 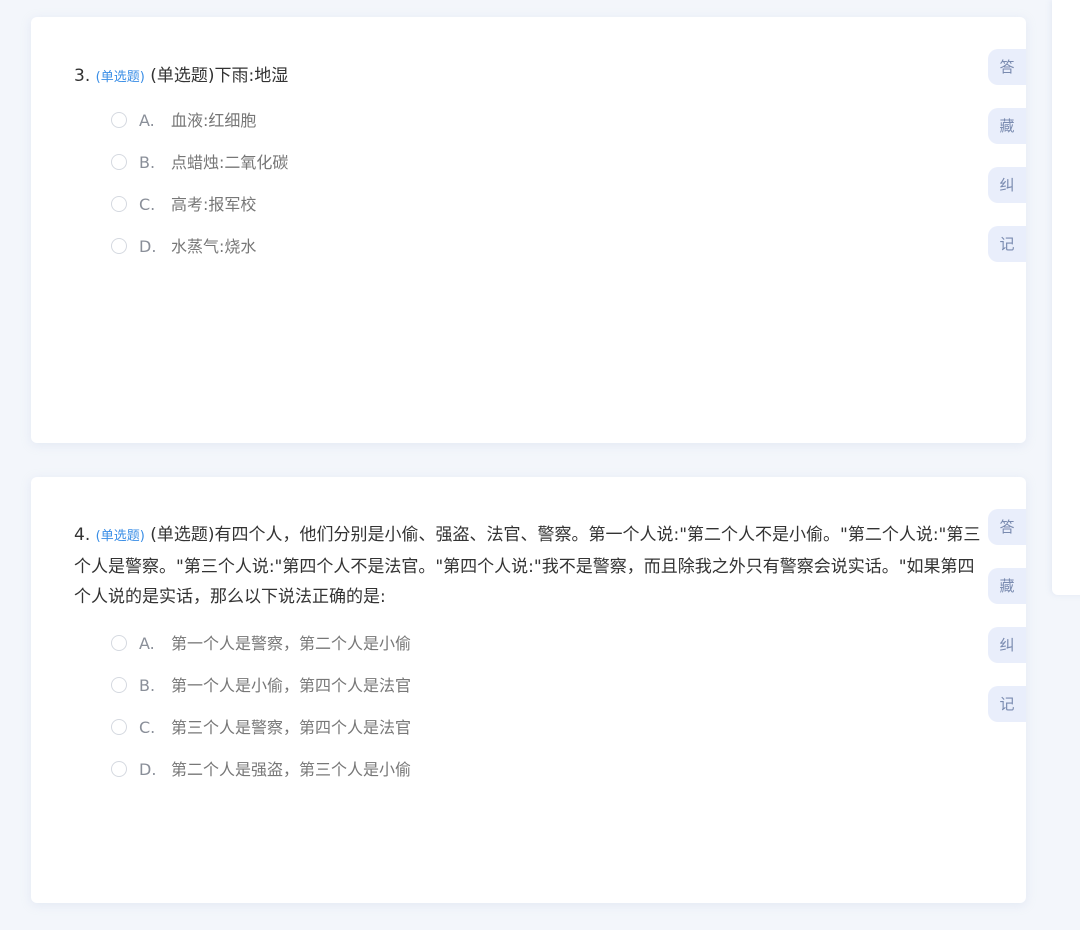 I want to click on question-stem: 3. (单选题) (单选题)下雨:地湿, so click(x=529, y=77).